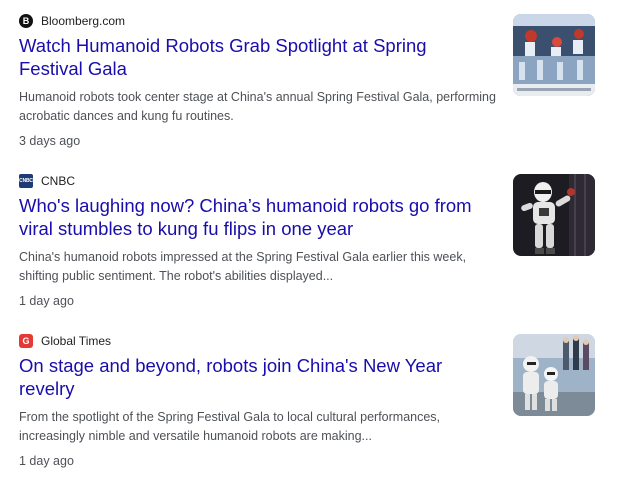 This screenshot has width=640, height=480. Describe the element at coordinates (83, 21) in the screenshot. I see `source-name: Bloomberg.com` at that location.